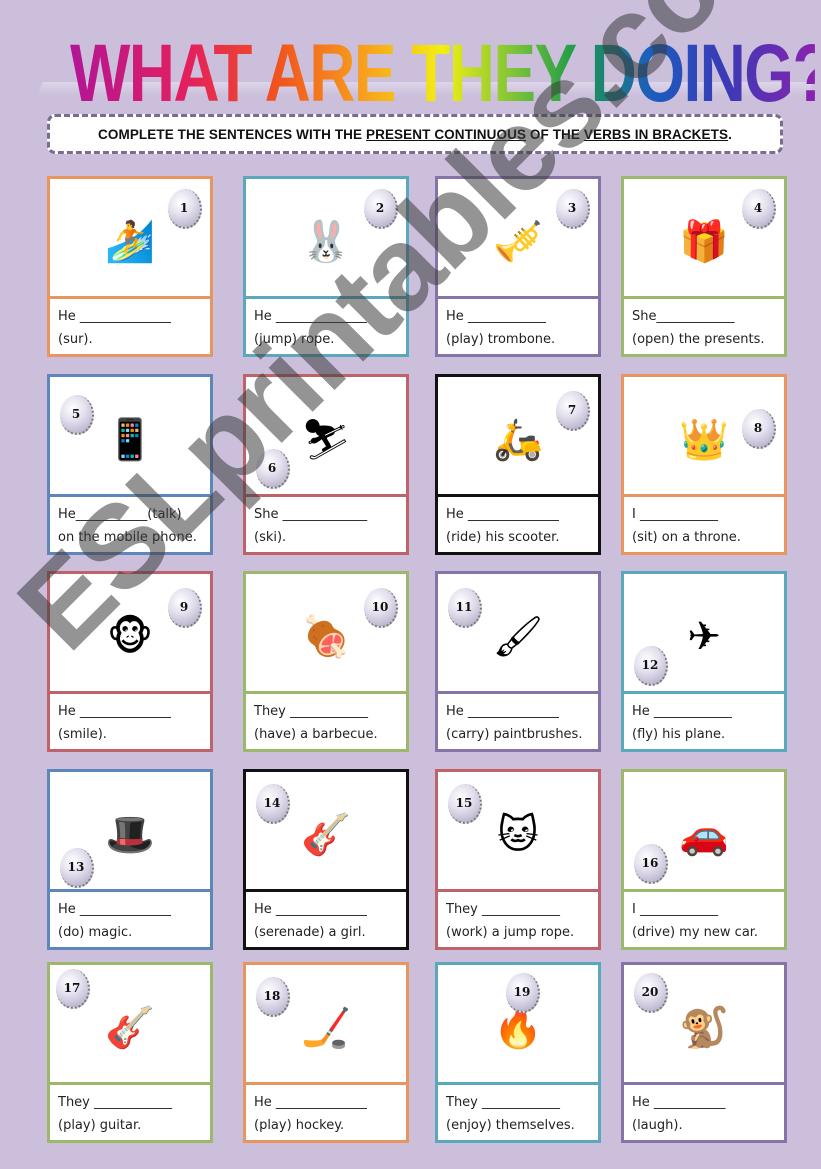 The height and width of the screenshot is (1169, 821). I want to click on number-badge: 16, so click(651, 864).